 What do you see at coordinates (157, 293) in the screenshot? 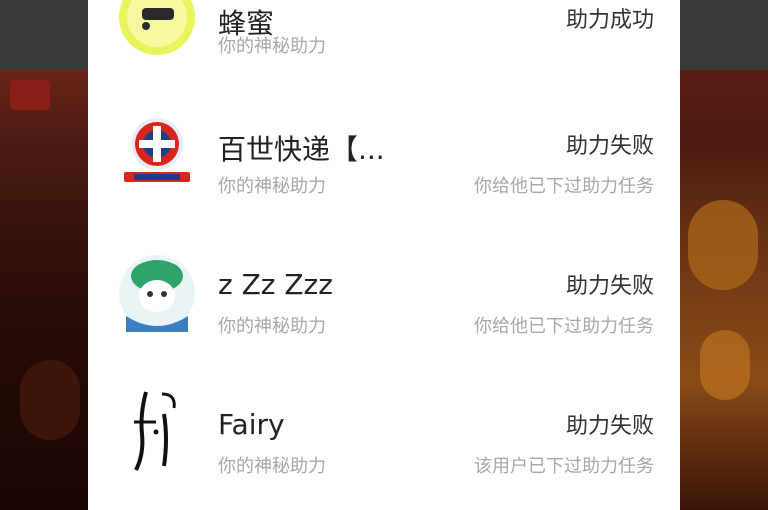
I see `green-cartoon-avatar-icon` at bounding box center [157, 293].